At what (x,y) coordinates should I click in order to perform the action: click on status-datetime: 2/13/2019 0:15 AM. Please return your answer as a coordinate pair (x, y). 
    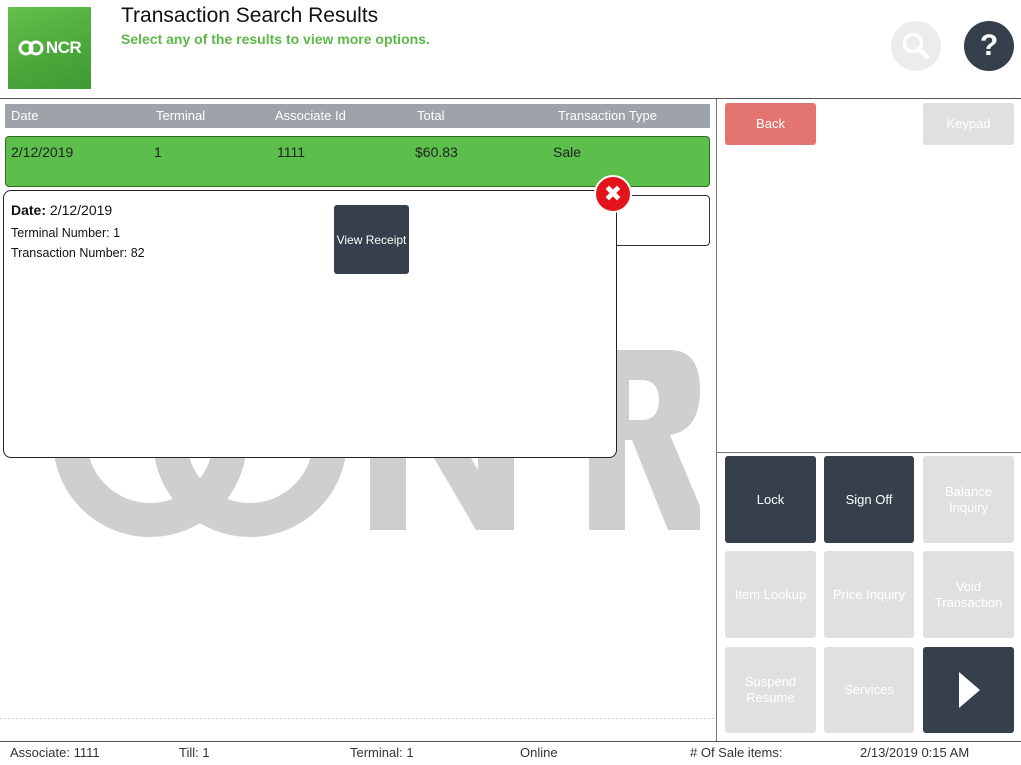
    Looking at the image, I should click on (915, 752).